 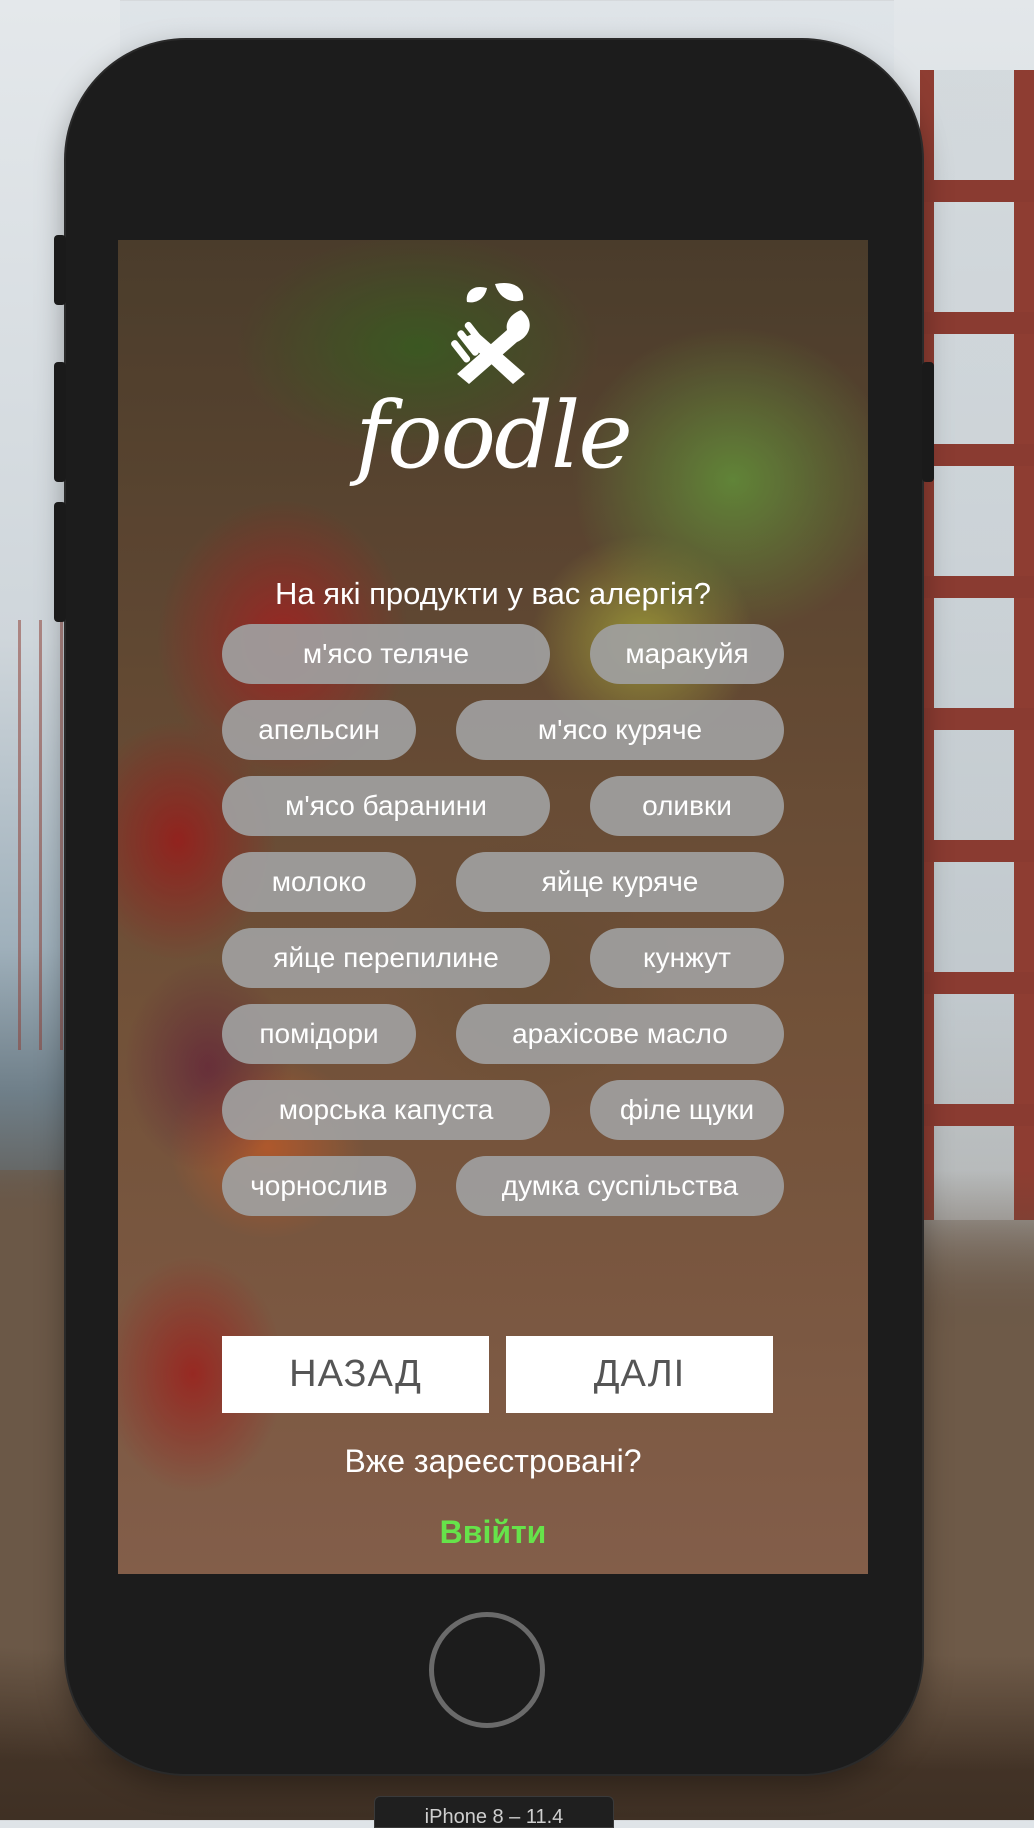 I want to click on allergen-chip: філе щуки, so click(x=687, y=1110).